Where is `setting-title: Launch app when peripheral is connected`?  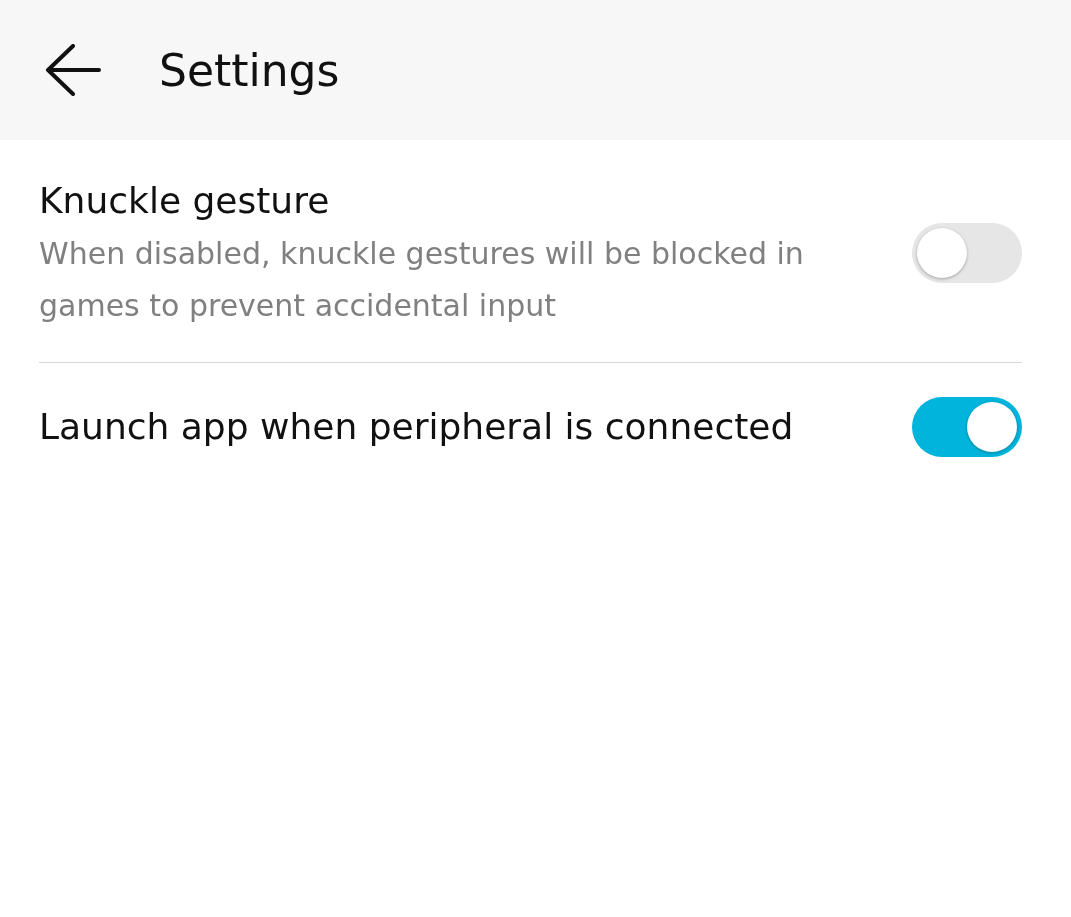 setting-title: Launch app when peripheral is connected is located at coordinates (417, 427).